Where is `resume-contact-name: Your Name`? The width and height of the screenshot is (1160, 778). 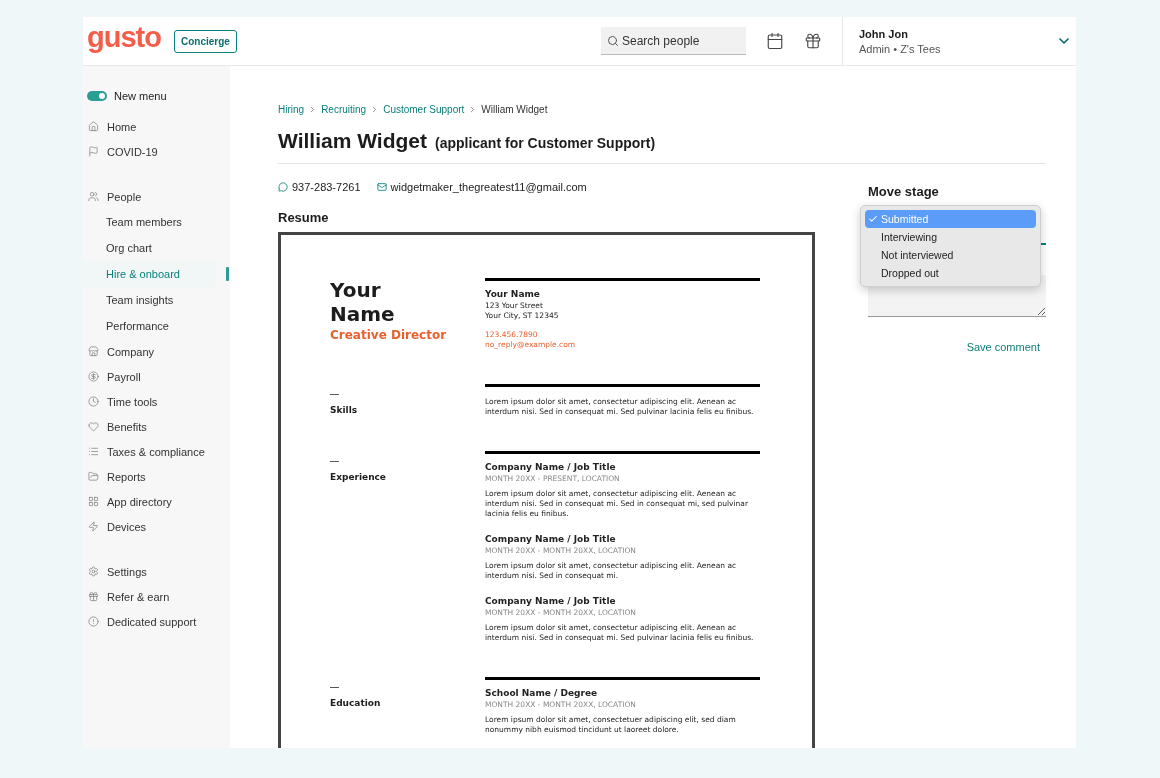
resume-contact-name: Your Name is located at coordinates (513, 294).